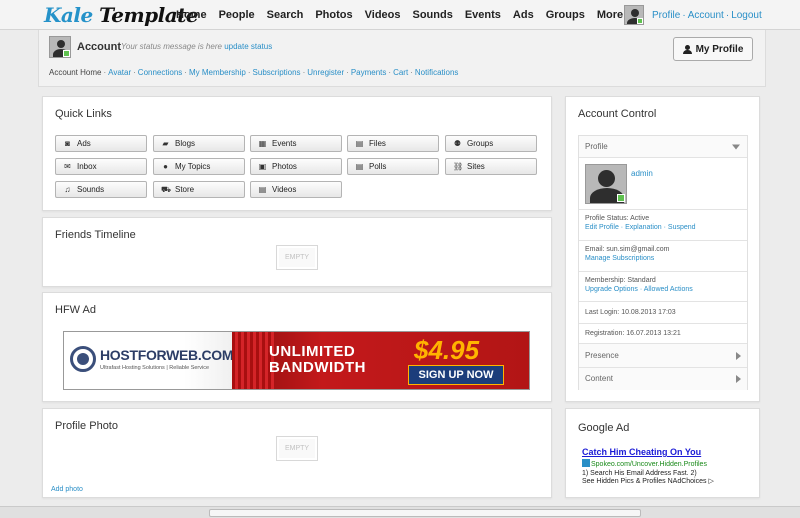 The height and width of the screenshot is (518, 800). Describe the element at coordinates (604, 428) in the screenshot. I see `google-ad-title: Google Ad` at that location.